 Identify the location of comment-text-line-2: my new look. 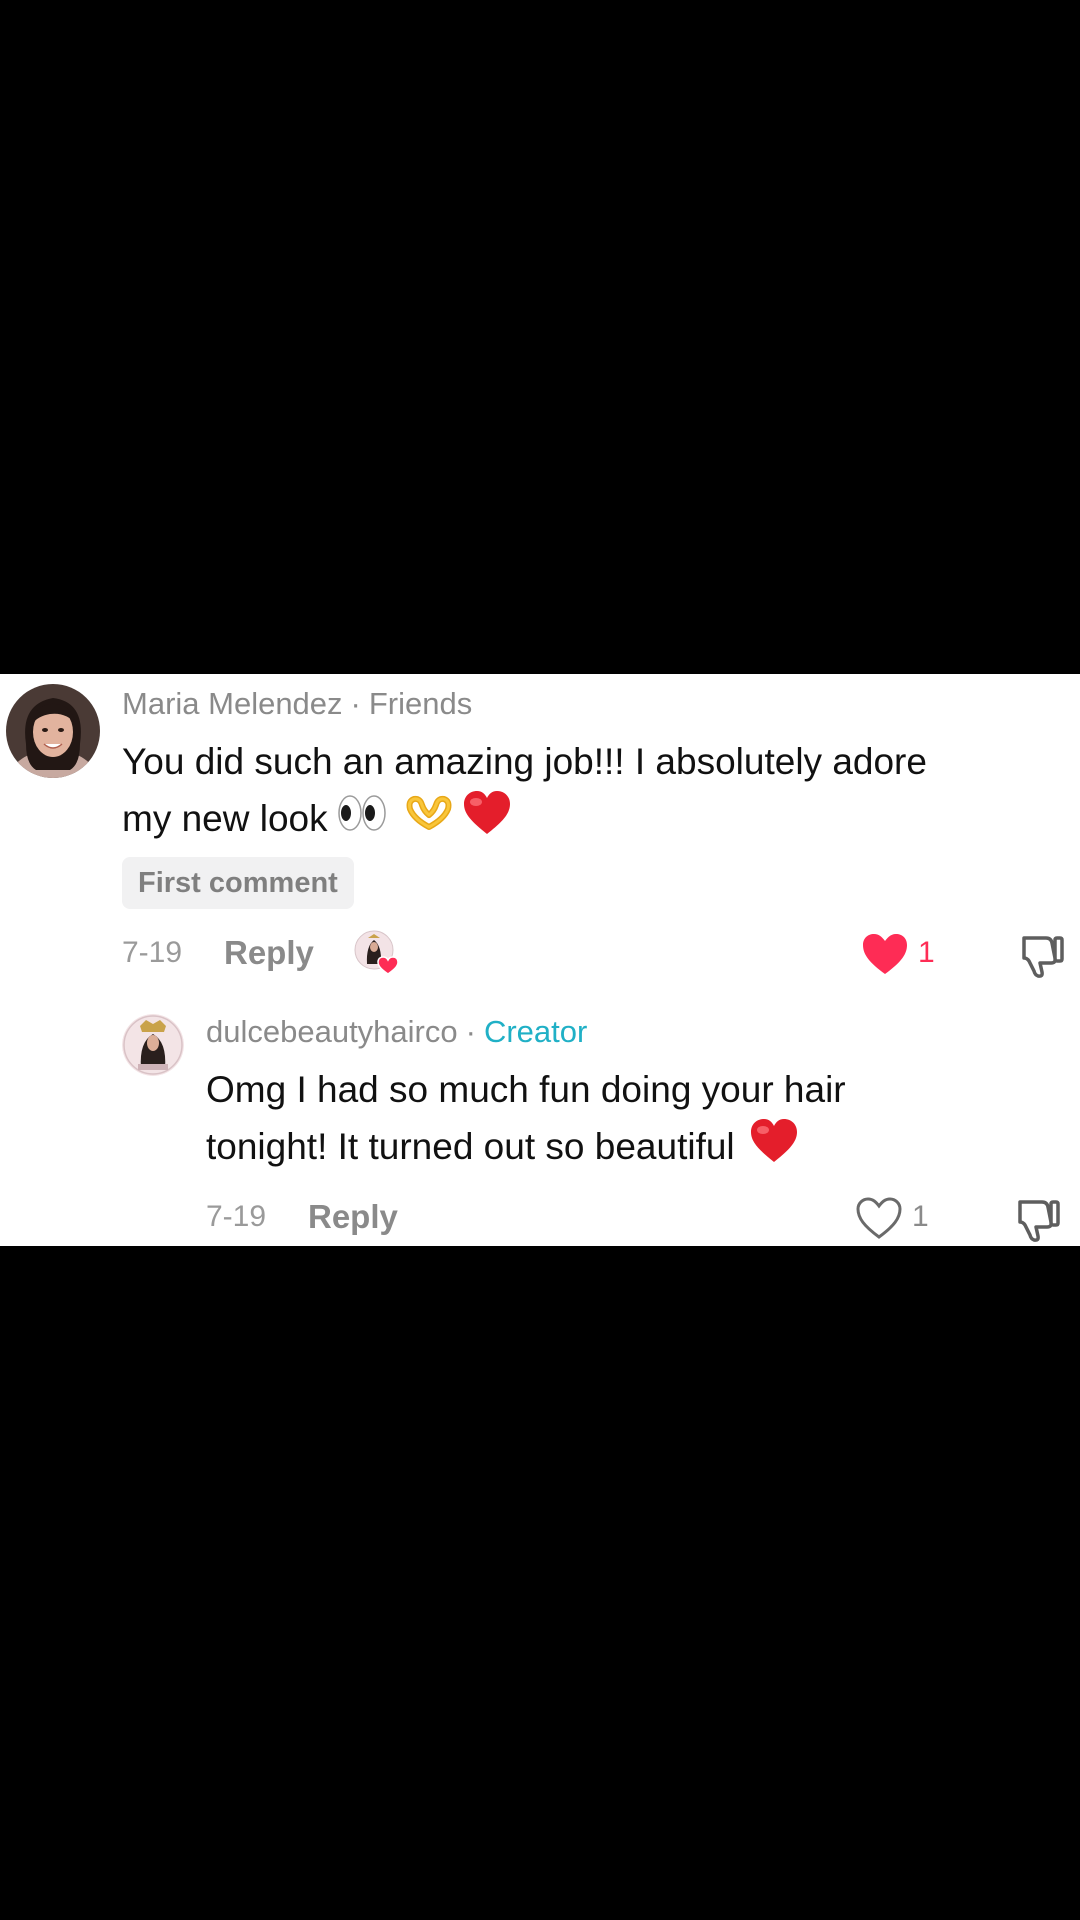
(225, 818).